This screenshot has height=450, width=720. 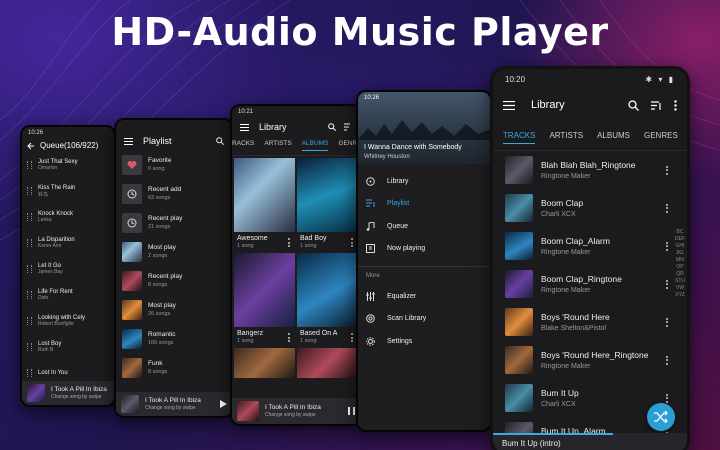 What do you see at coordinates (68, 269) in the screenshot?
I see `queue-item: Let It Go James Bay` at bounding box center [68, 269].